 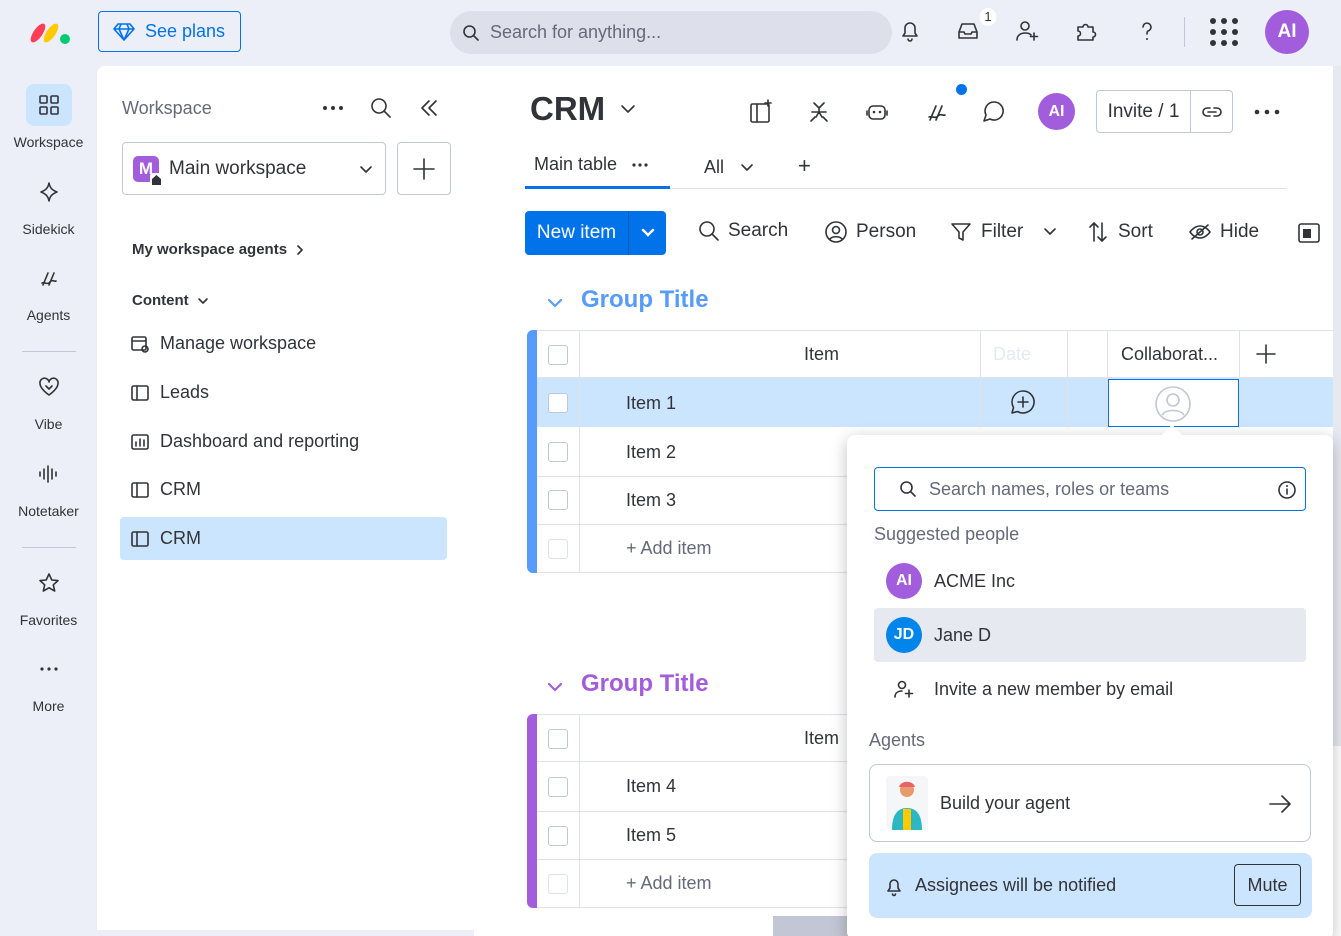 What do you see at coordinates (283, 392) in the screenshot?
I see `nav-item-leads: Leads` at bounding box center [283, 392].